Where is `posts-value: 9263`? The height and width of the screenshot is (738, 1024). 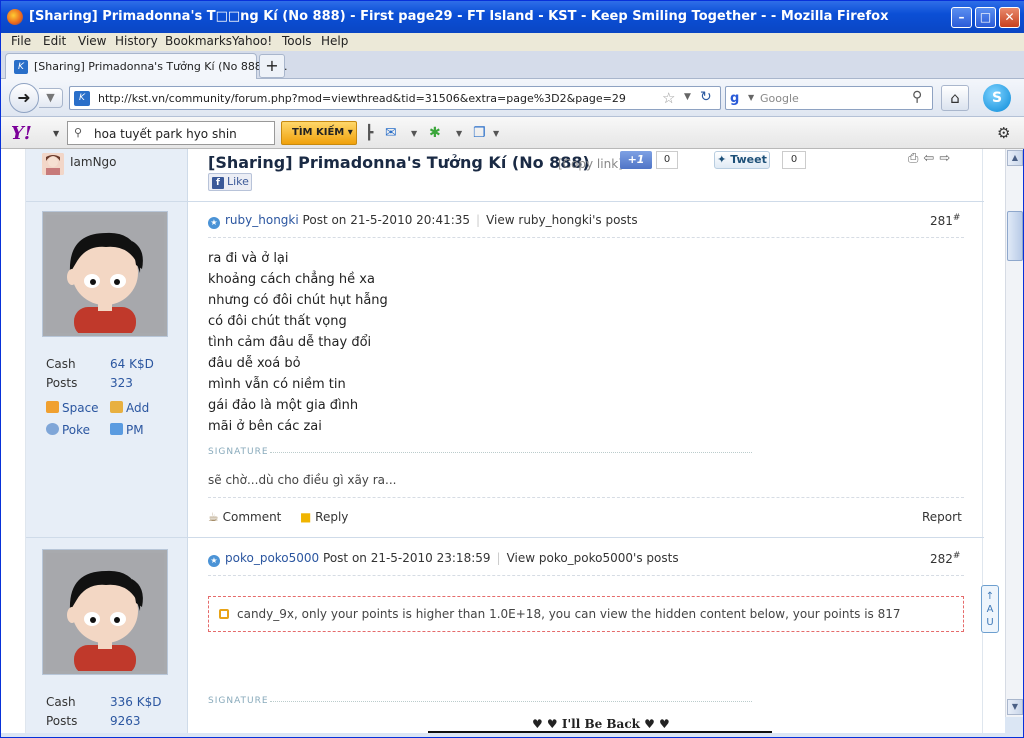 posts-value: 9263 is located at coordinates (125, 721).